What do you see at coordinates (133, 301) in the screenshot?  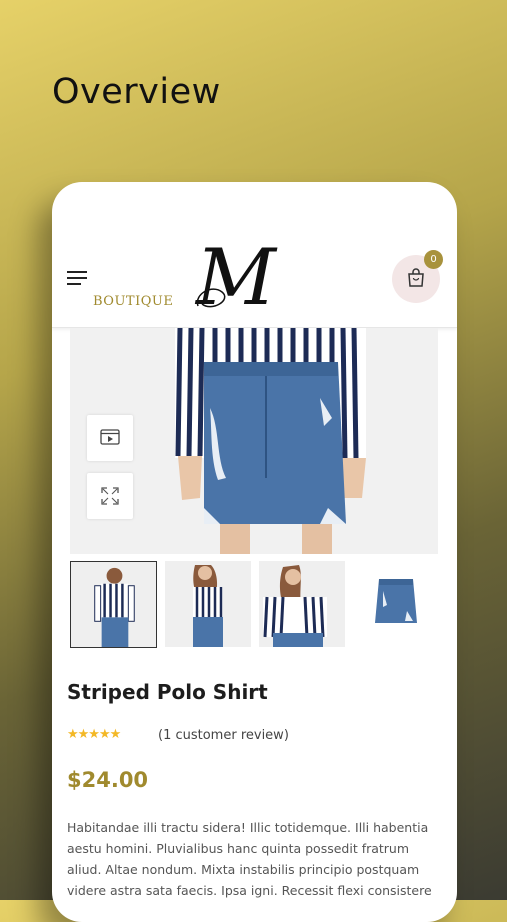 I see `logo-text: BOUTIQUE` at bounding box center [133, 301].